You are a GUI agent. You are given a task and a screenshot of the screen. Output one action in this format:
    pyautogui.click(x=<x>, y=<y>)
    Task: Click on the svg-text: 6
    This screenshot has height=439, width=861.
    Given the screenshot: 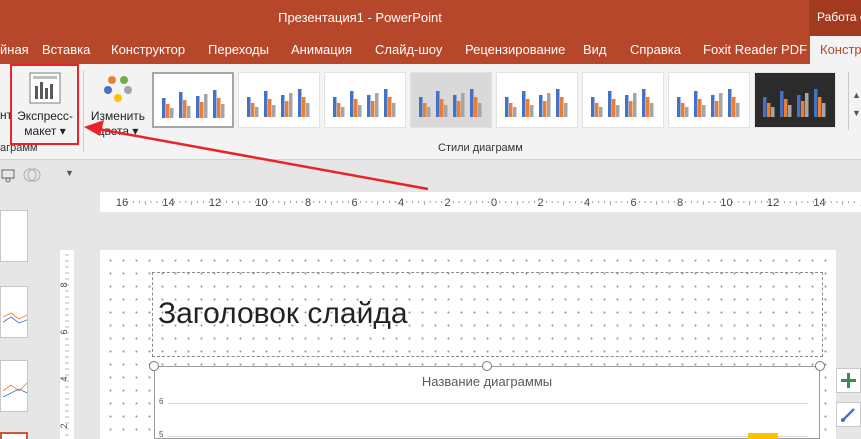 What is the action you would take?
    pyautogui.click(x=64, y=331)
    